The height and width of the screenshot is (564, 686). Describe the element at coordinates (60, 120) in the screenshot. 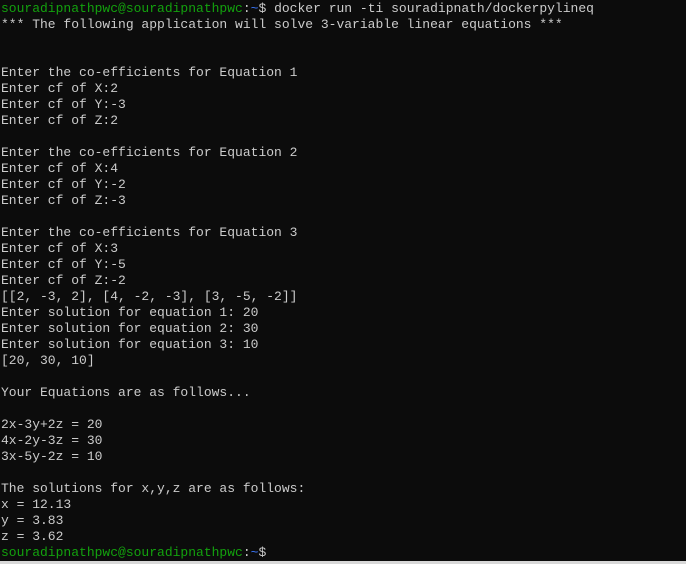

I see `output-line: Enter cf of Z:2` at that location.